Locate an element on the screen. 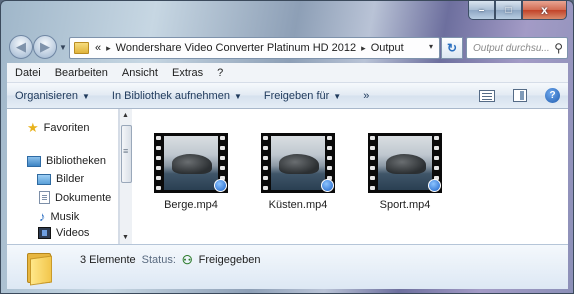  add-to-library-button: In Bibliothek aufnehmen ▼ is located at coordinates (177, 96).